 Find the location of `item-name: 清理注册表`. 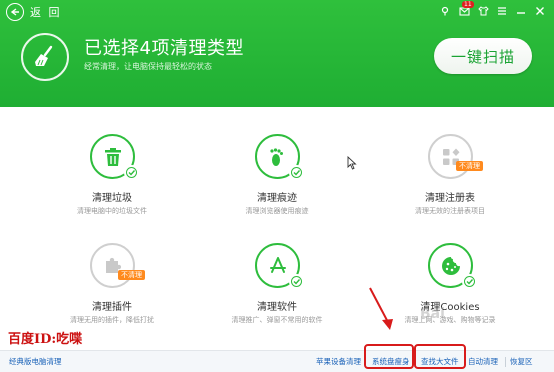

item-name: 清理注册表 is located at coordinates (450, 198).